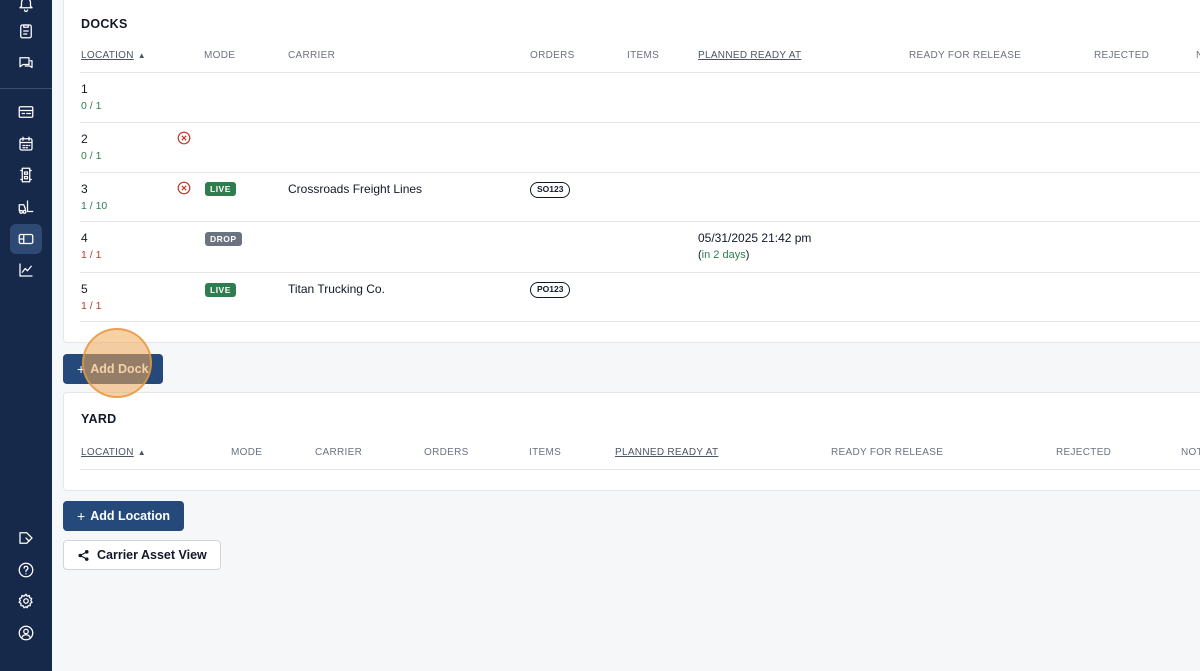 This screenshot has height=671, width=1200. I want to click on row-carrier: Crossroads Freight Lines, so click(355, 189).